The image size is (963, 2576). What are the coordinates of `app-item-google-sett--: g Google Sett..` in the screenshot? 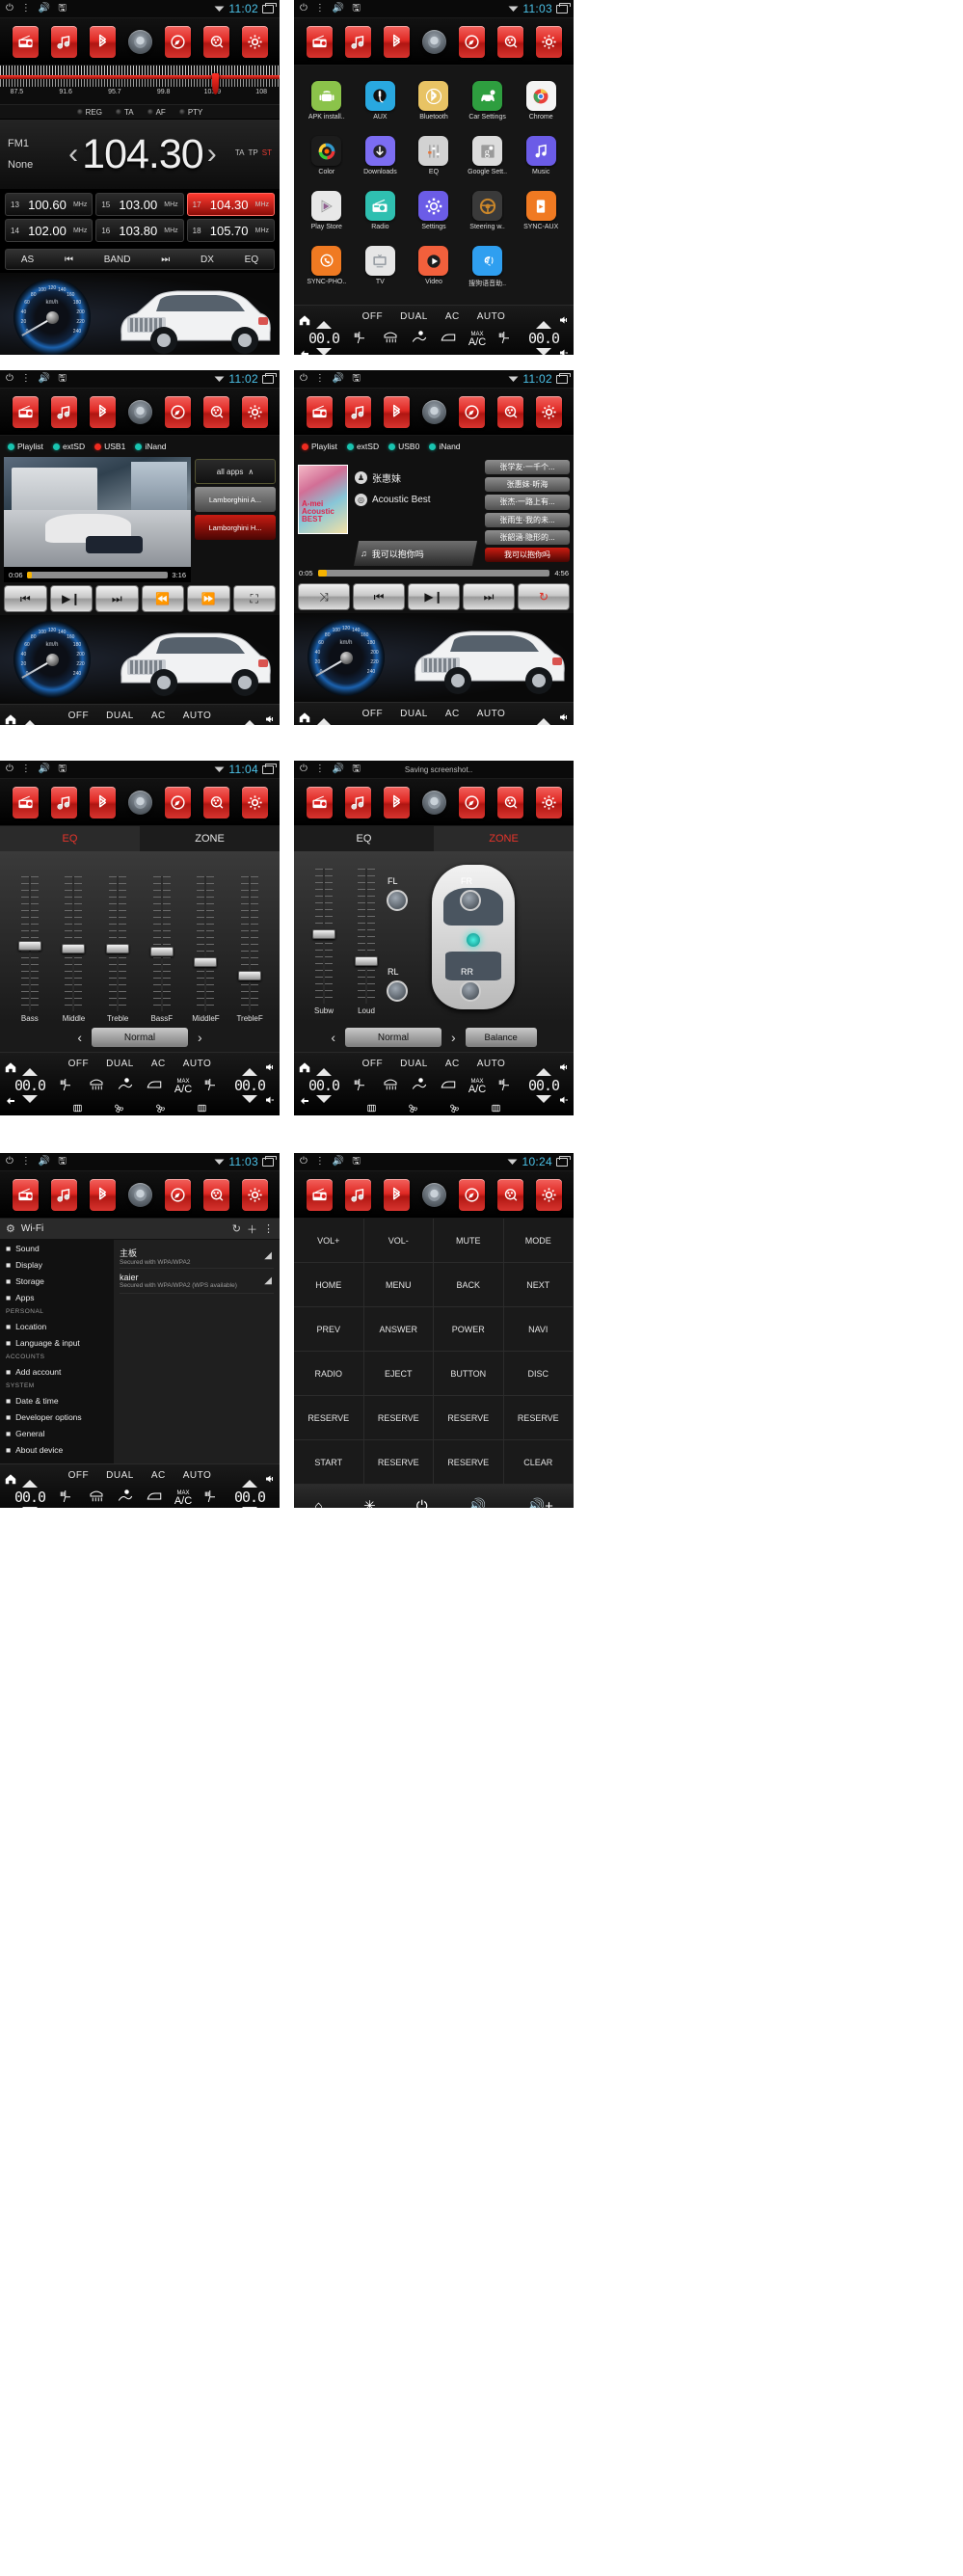 It's located at (488, 164).